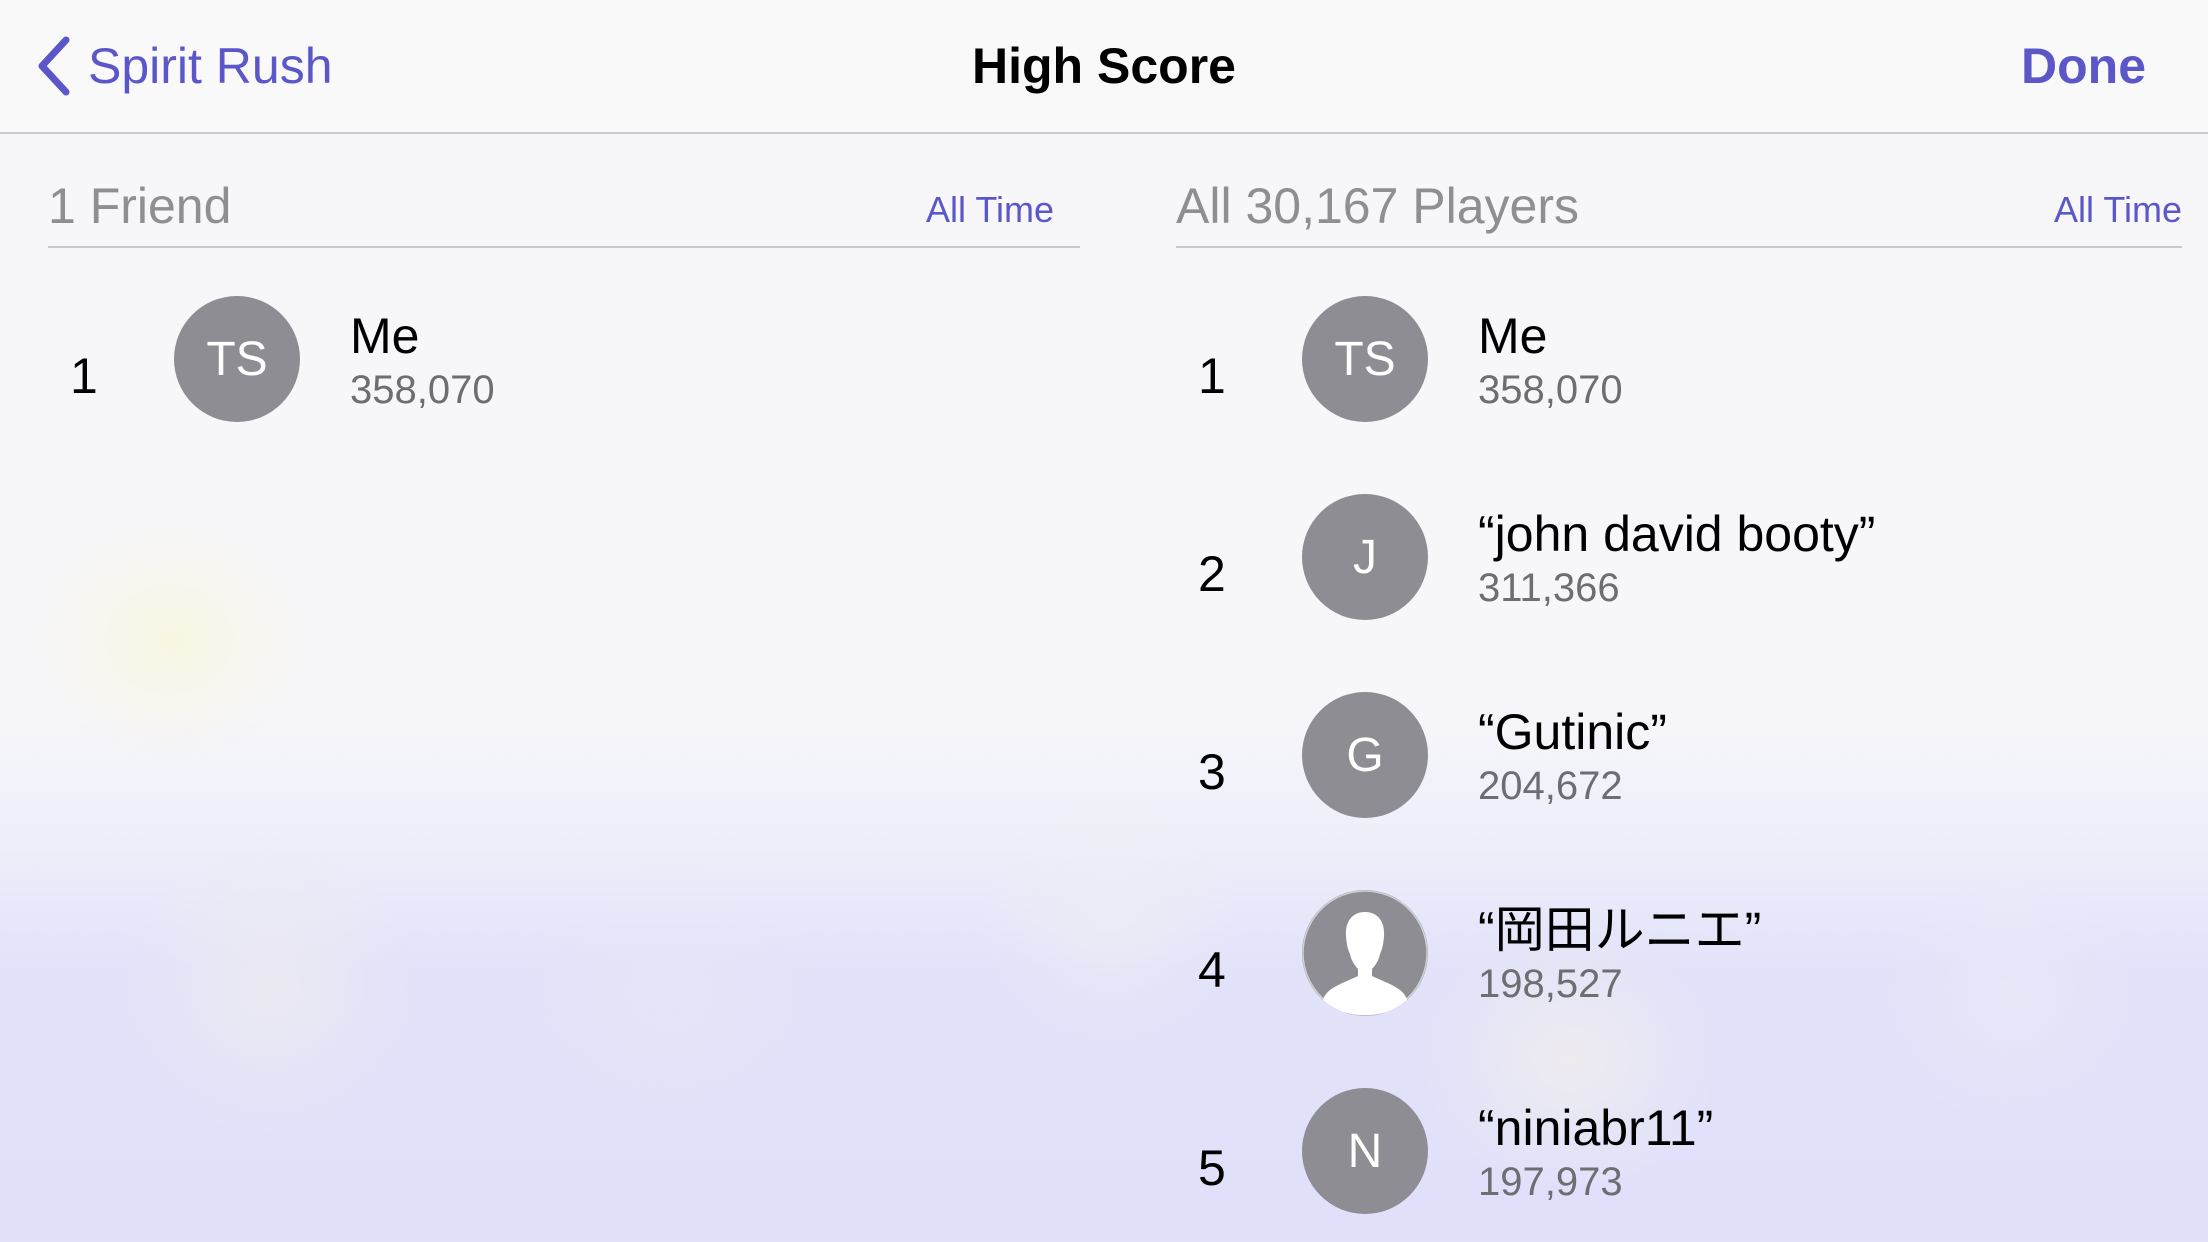  I want to click on player-score: 198,527, so click(1550, 984).